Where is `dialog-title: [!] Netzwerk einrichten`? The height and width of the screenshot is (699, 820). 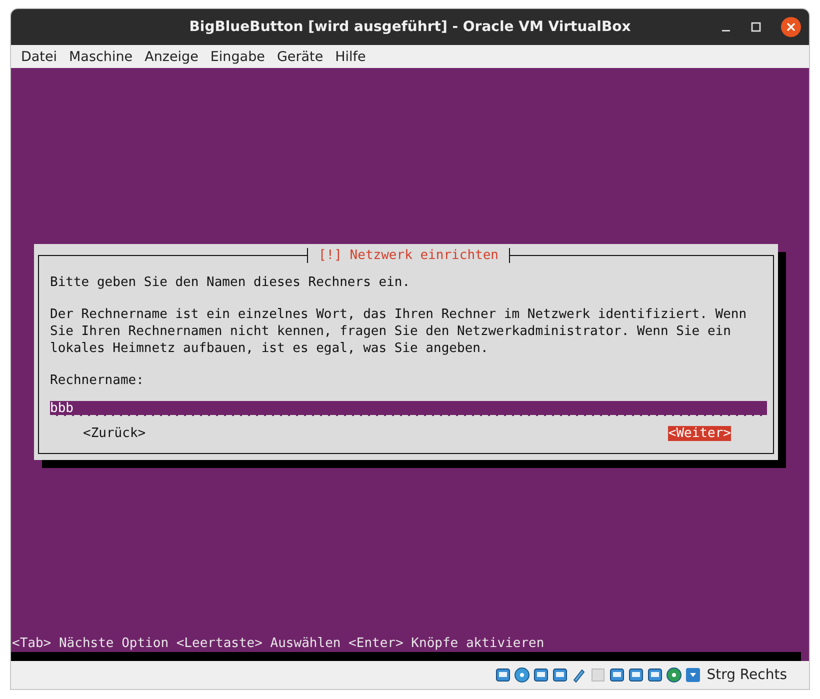 dialog-title: [!] Netzwerk einrichten is located at coordinates (408, 255).